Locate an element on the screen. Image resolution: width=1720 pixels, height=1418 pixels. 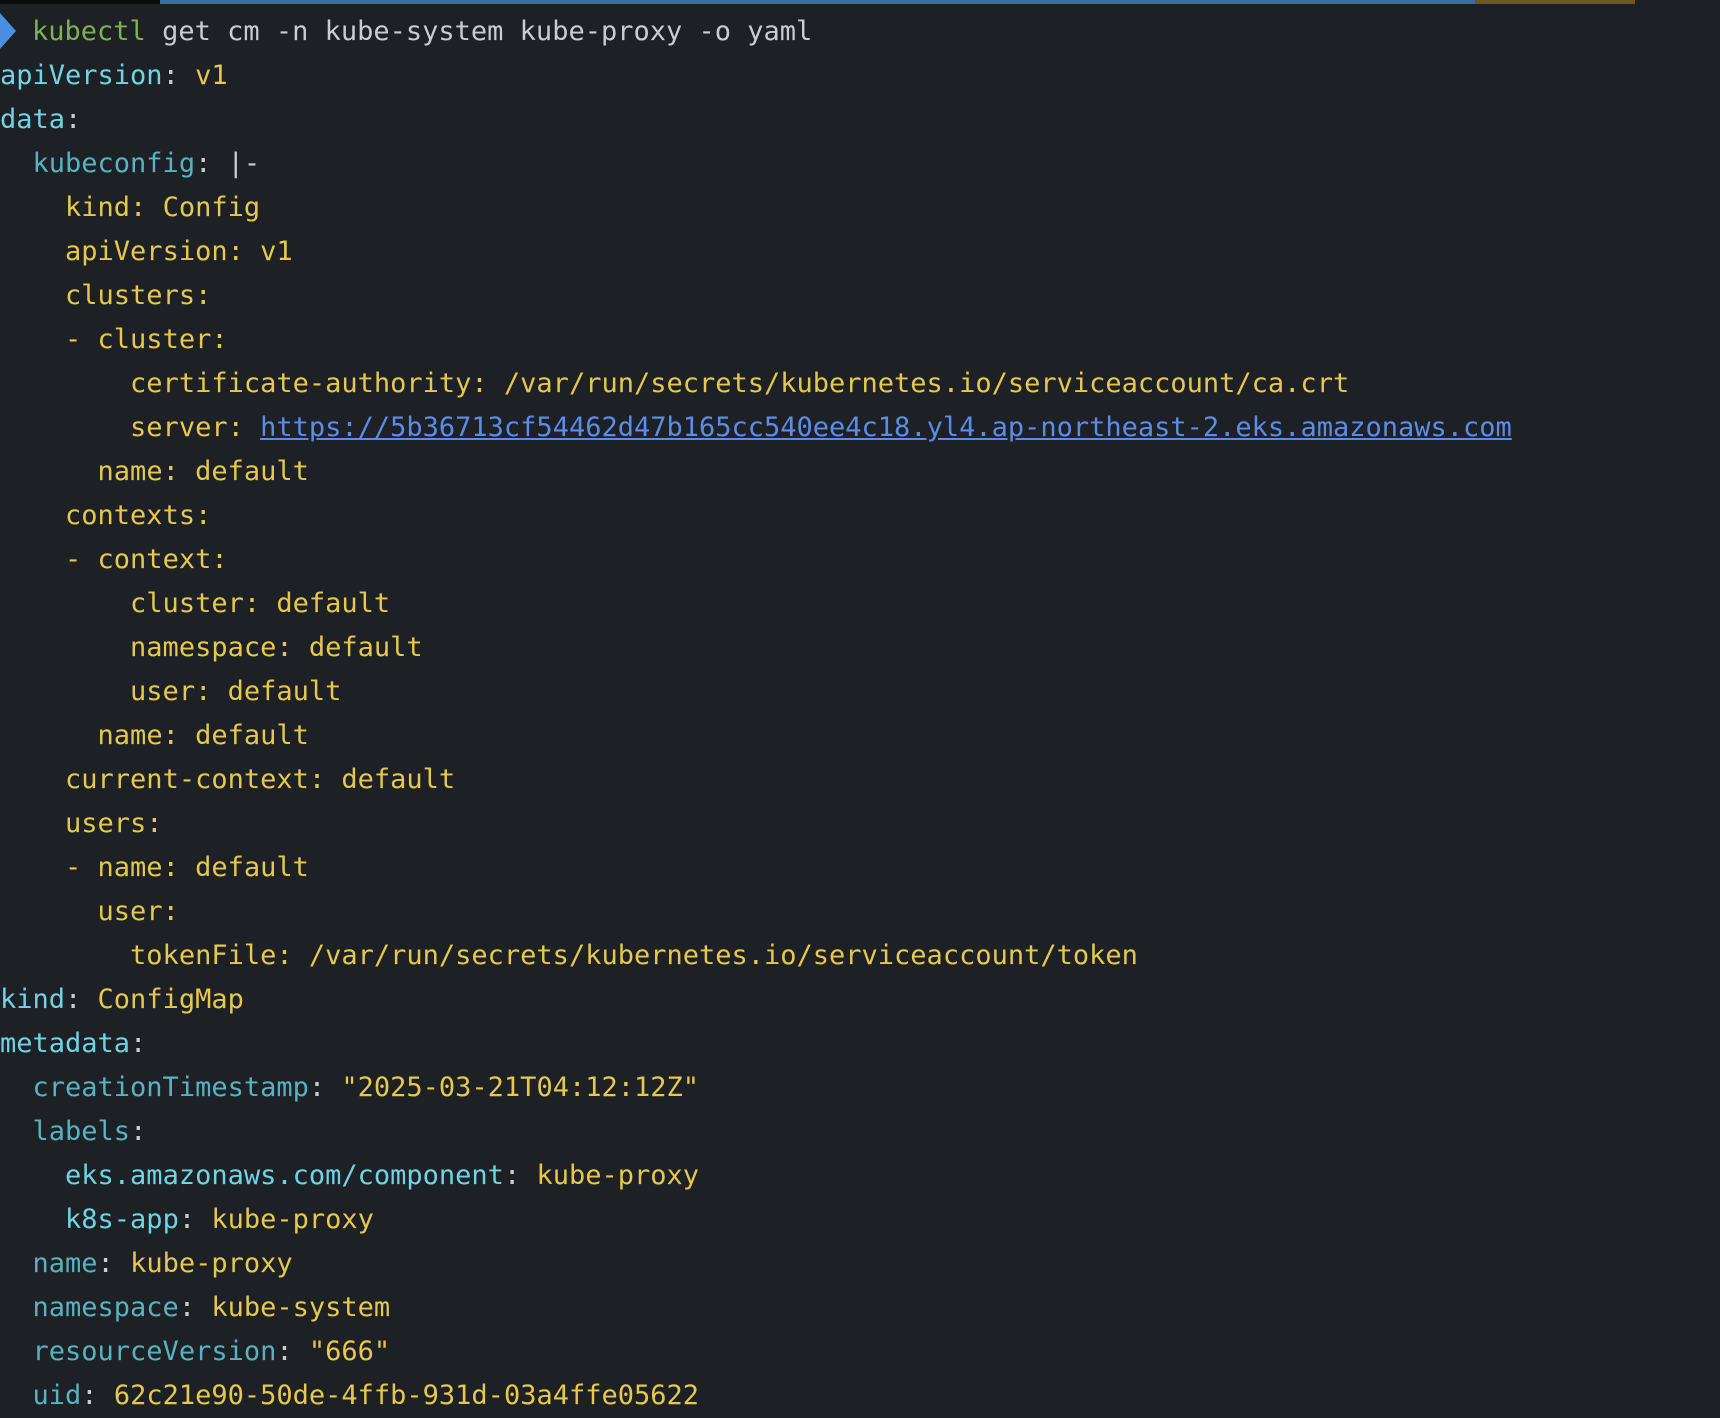
yaml-block-line: contexts: is located at coordinates (860, 516).